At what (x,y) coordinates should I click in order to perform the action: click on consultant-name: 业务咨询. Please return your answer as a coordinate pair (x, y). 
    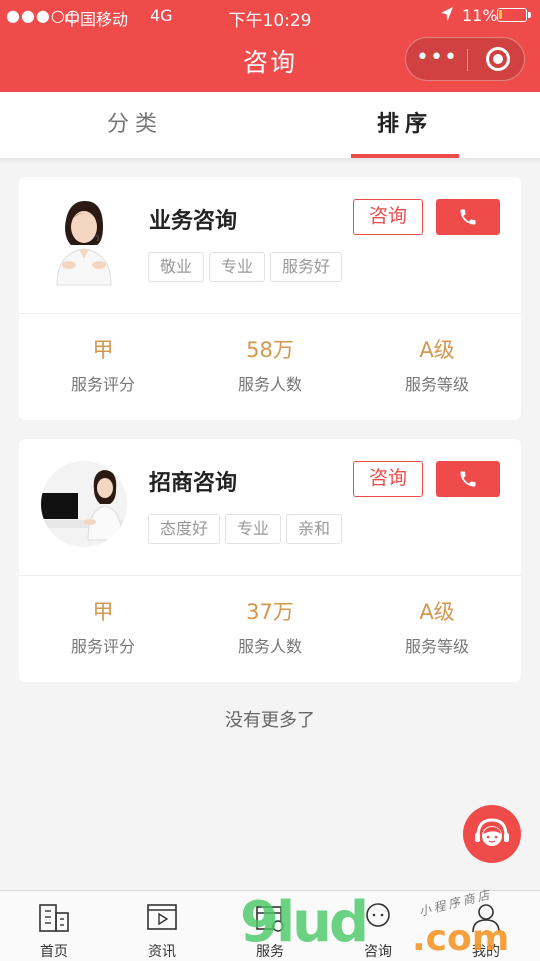
    Looking at the image, I should click on (193, 221).